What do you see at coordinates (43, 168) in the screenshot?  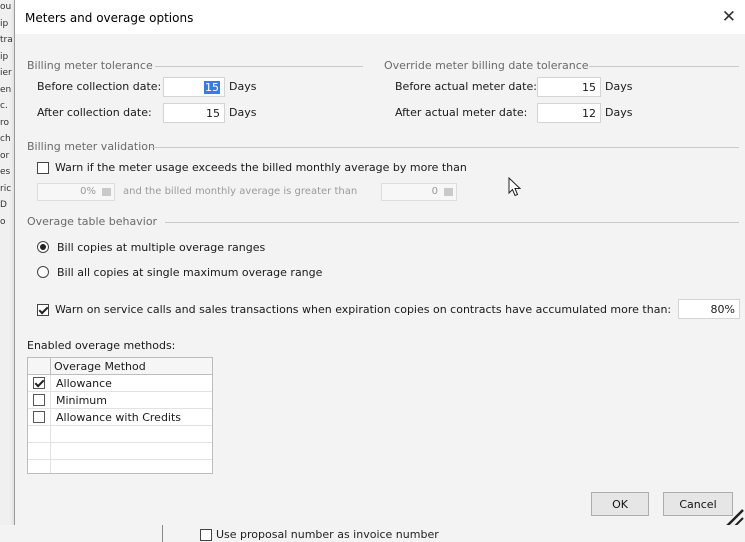 I see `warn-usage-checkbox` at bounding box center [43, 168].